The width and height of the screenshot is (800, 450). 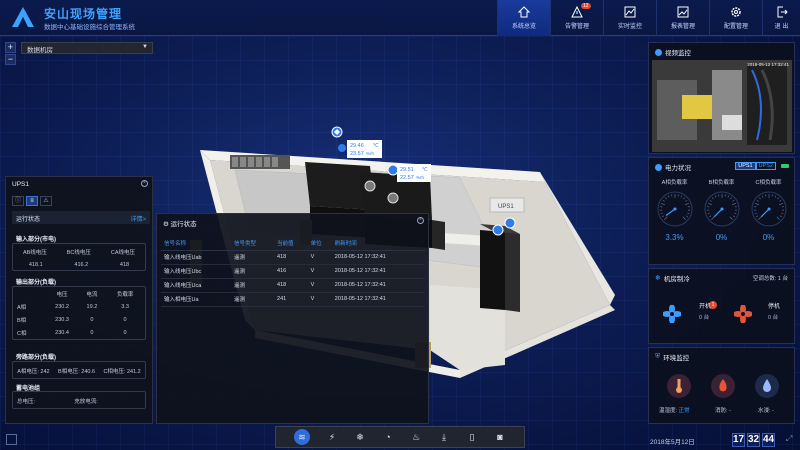 I want to click on run-panel-title: ⚙ 运行状态, so click(x=180, y=224).